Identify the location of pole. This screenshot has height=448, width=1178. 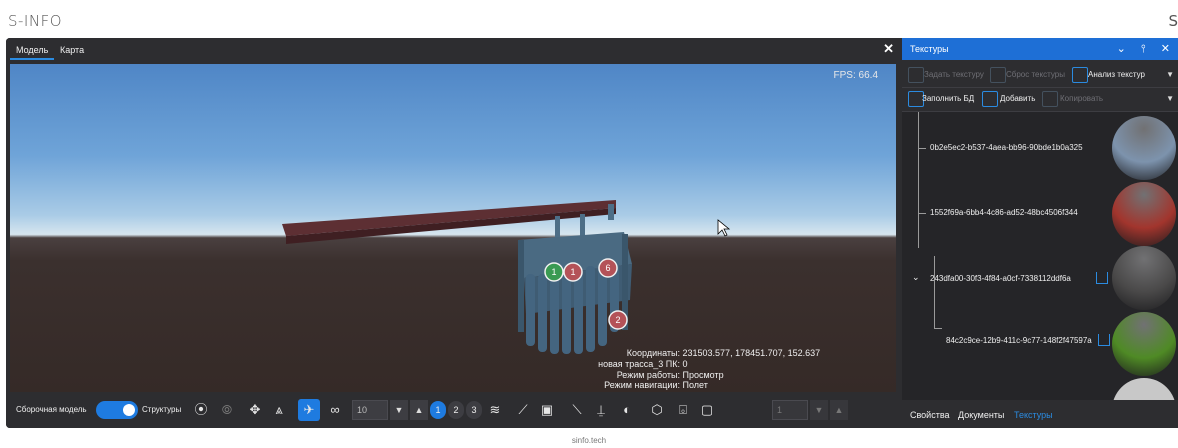
(611, 212).